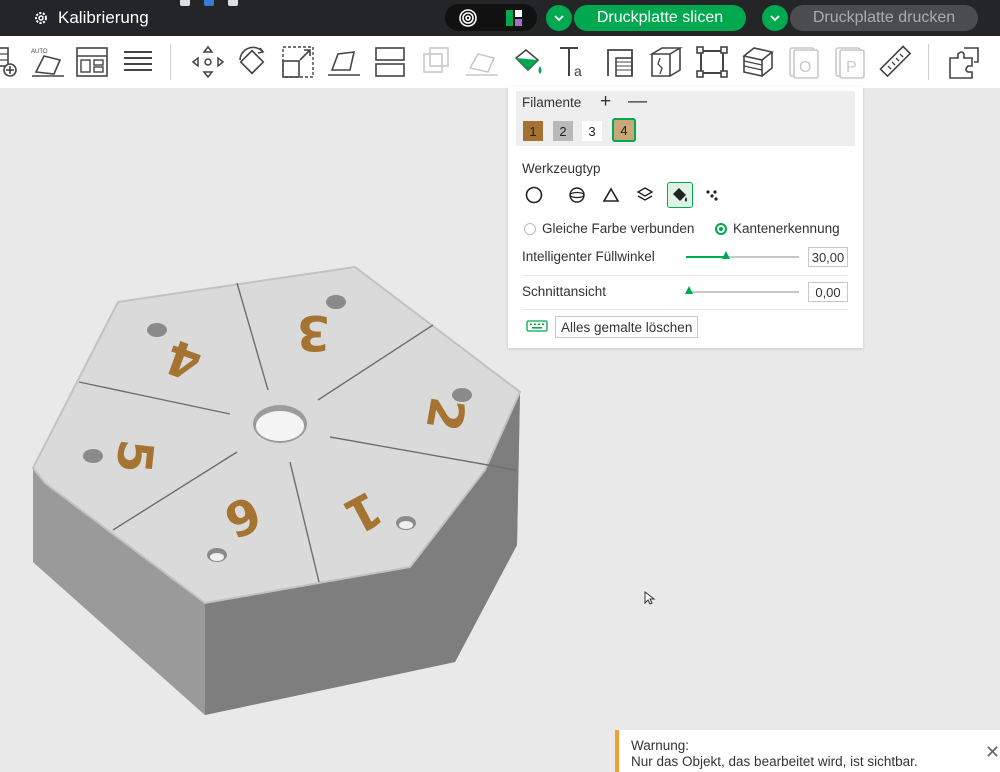 This screenshot has height=772, width=1000. I want to click on part-assembly-icon, so click(964, 63).